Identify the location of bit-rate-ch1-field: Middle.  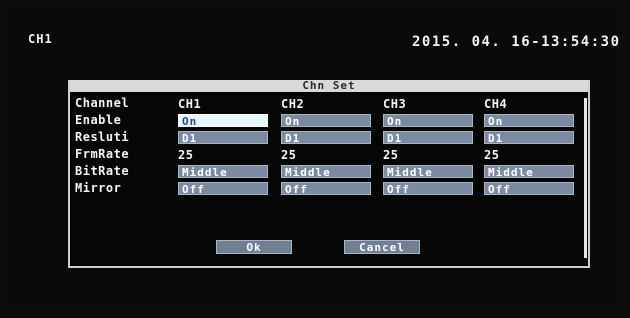
(223, 171).